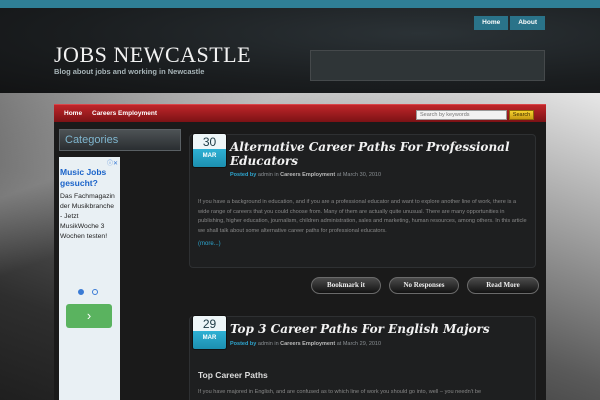 Image resolution: width=600 pixels, height=400 pixels. What do you see at coordinates (461, 115) in the screenshot?
I see `search-input` at bounding box center [461, 115].